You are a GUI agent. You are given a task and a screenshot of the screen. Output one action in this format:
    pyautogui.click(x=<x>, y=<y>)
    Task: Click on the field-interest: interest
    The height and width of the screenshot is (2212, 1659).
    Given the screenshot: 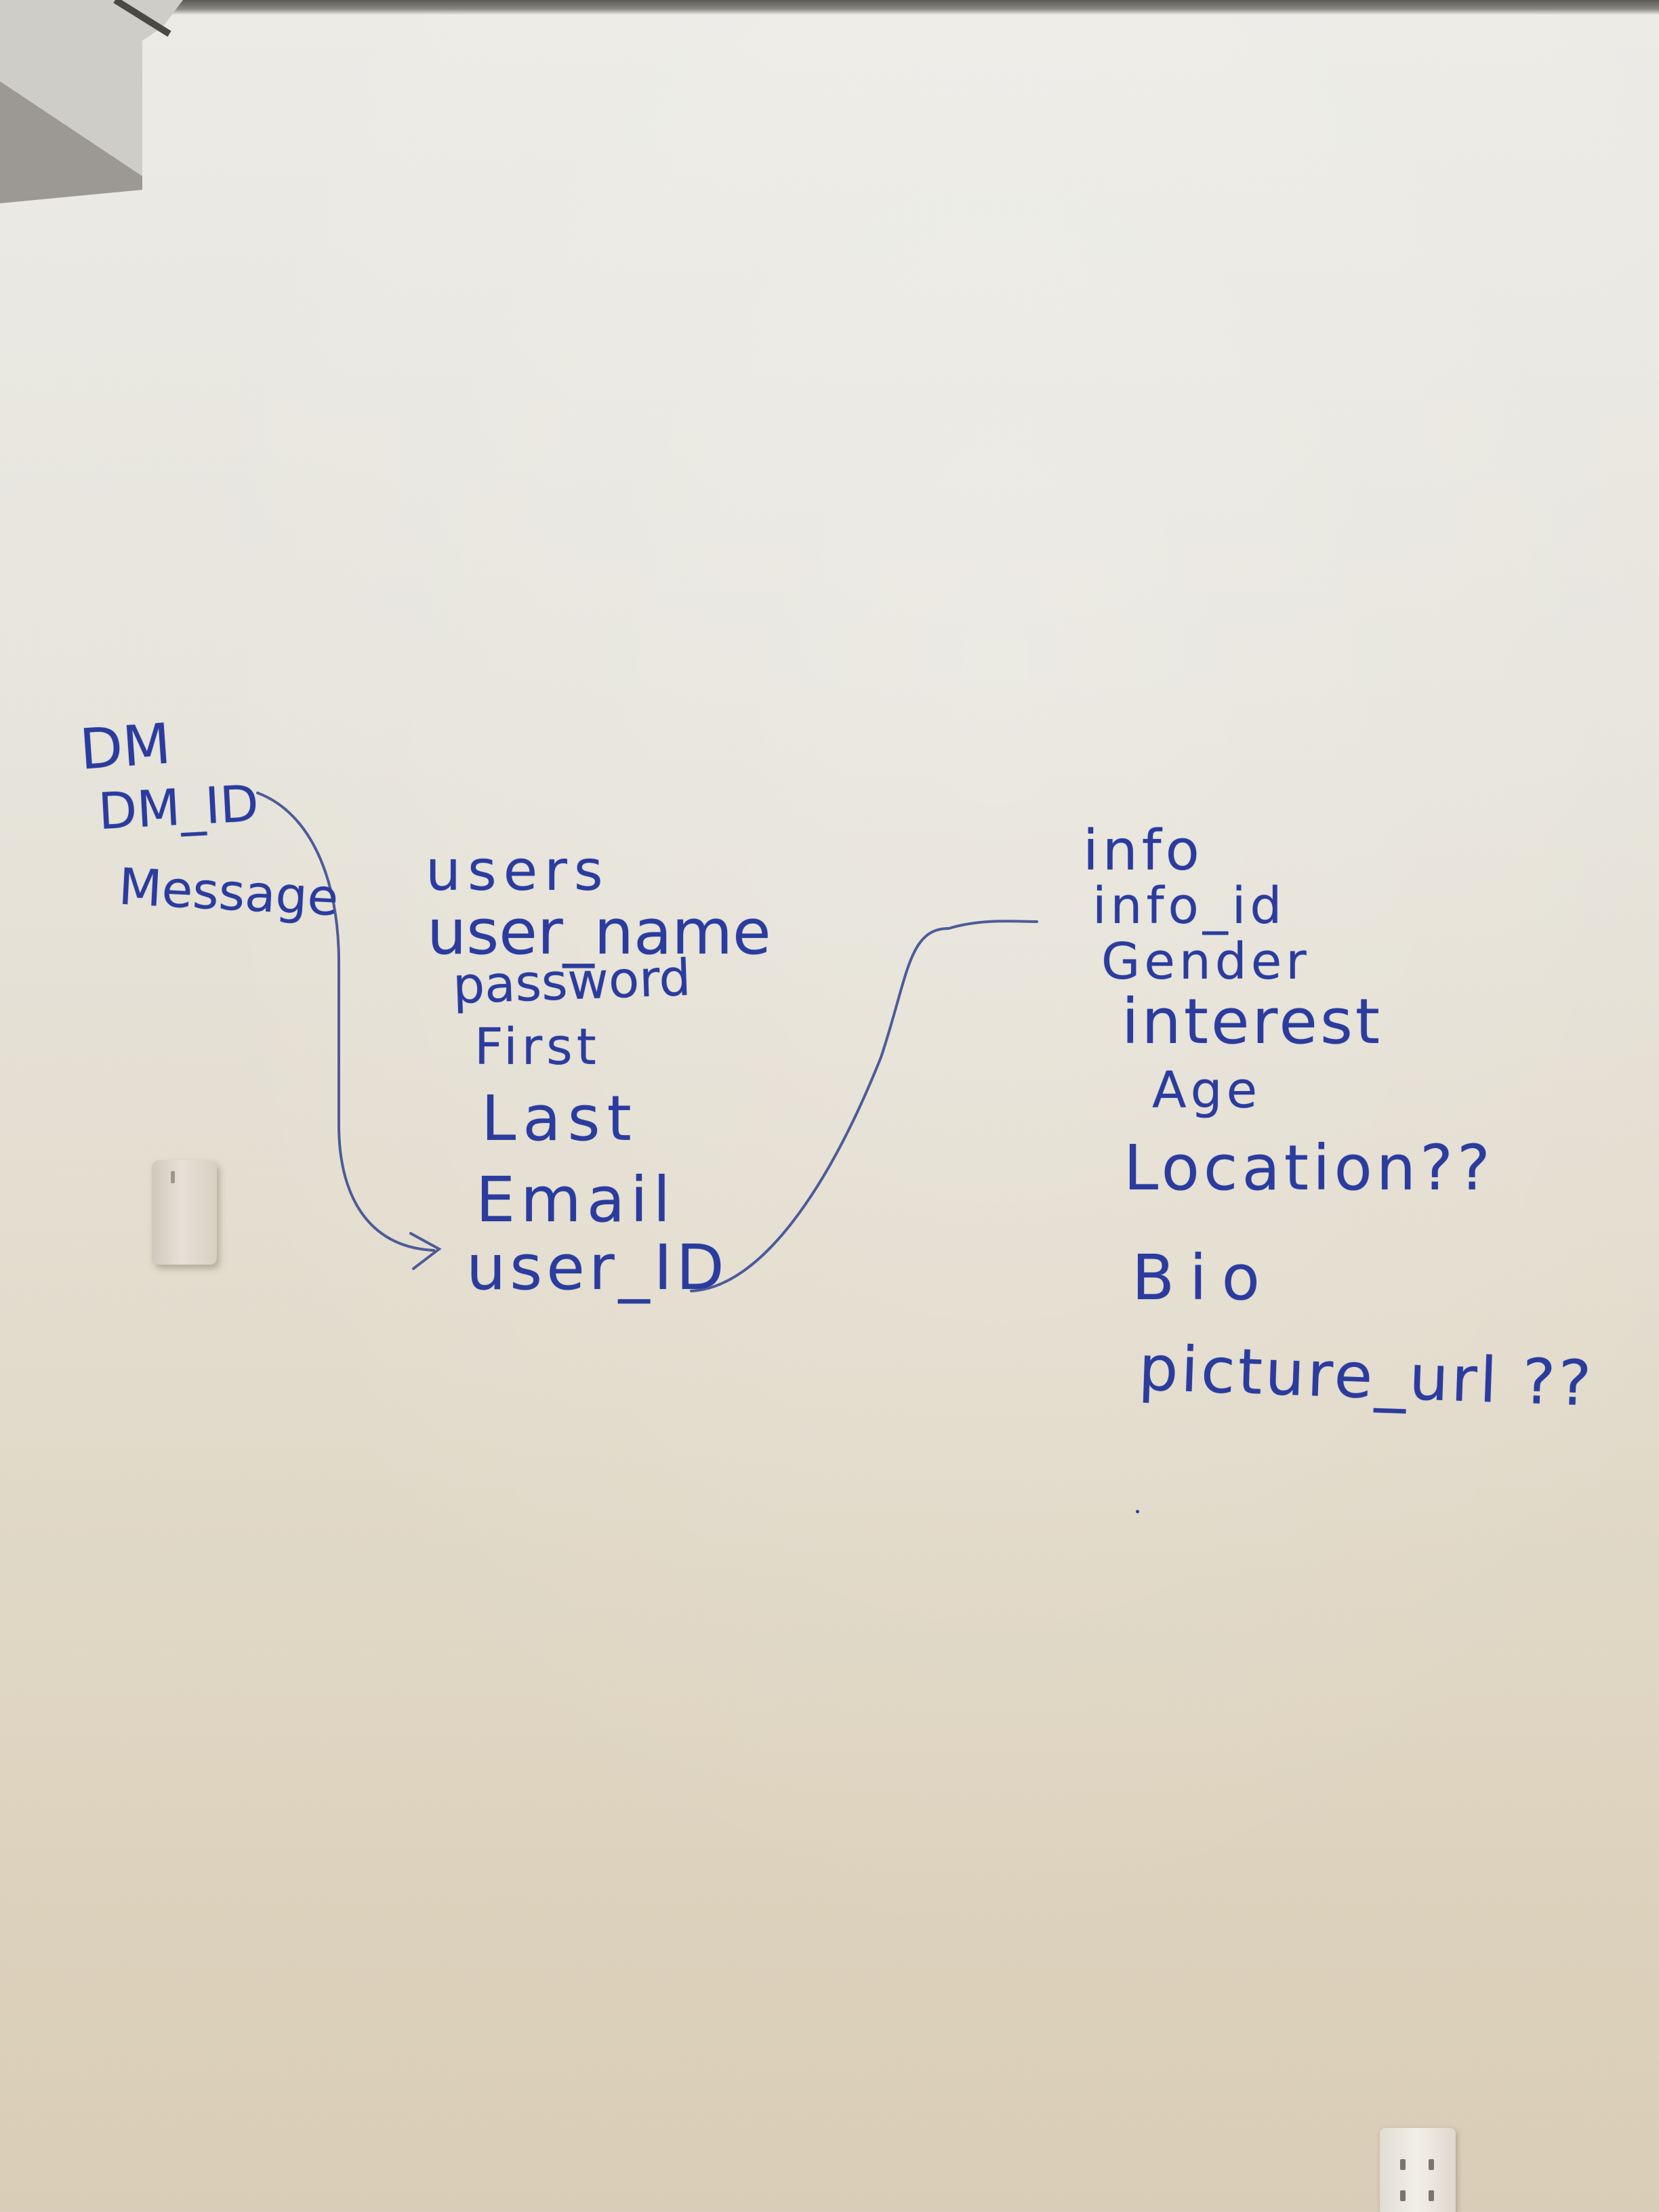 What is the action you would take?
    pyautogui.click(x=1252, y=1021)
    